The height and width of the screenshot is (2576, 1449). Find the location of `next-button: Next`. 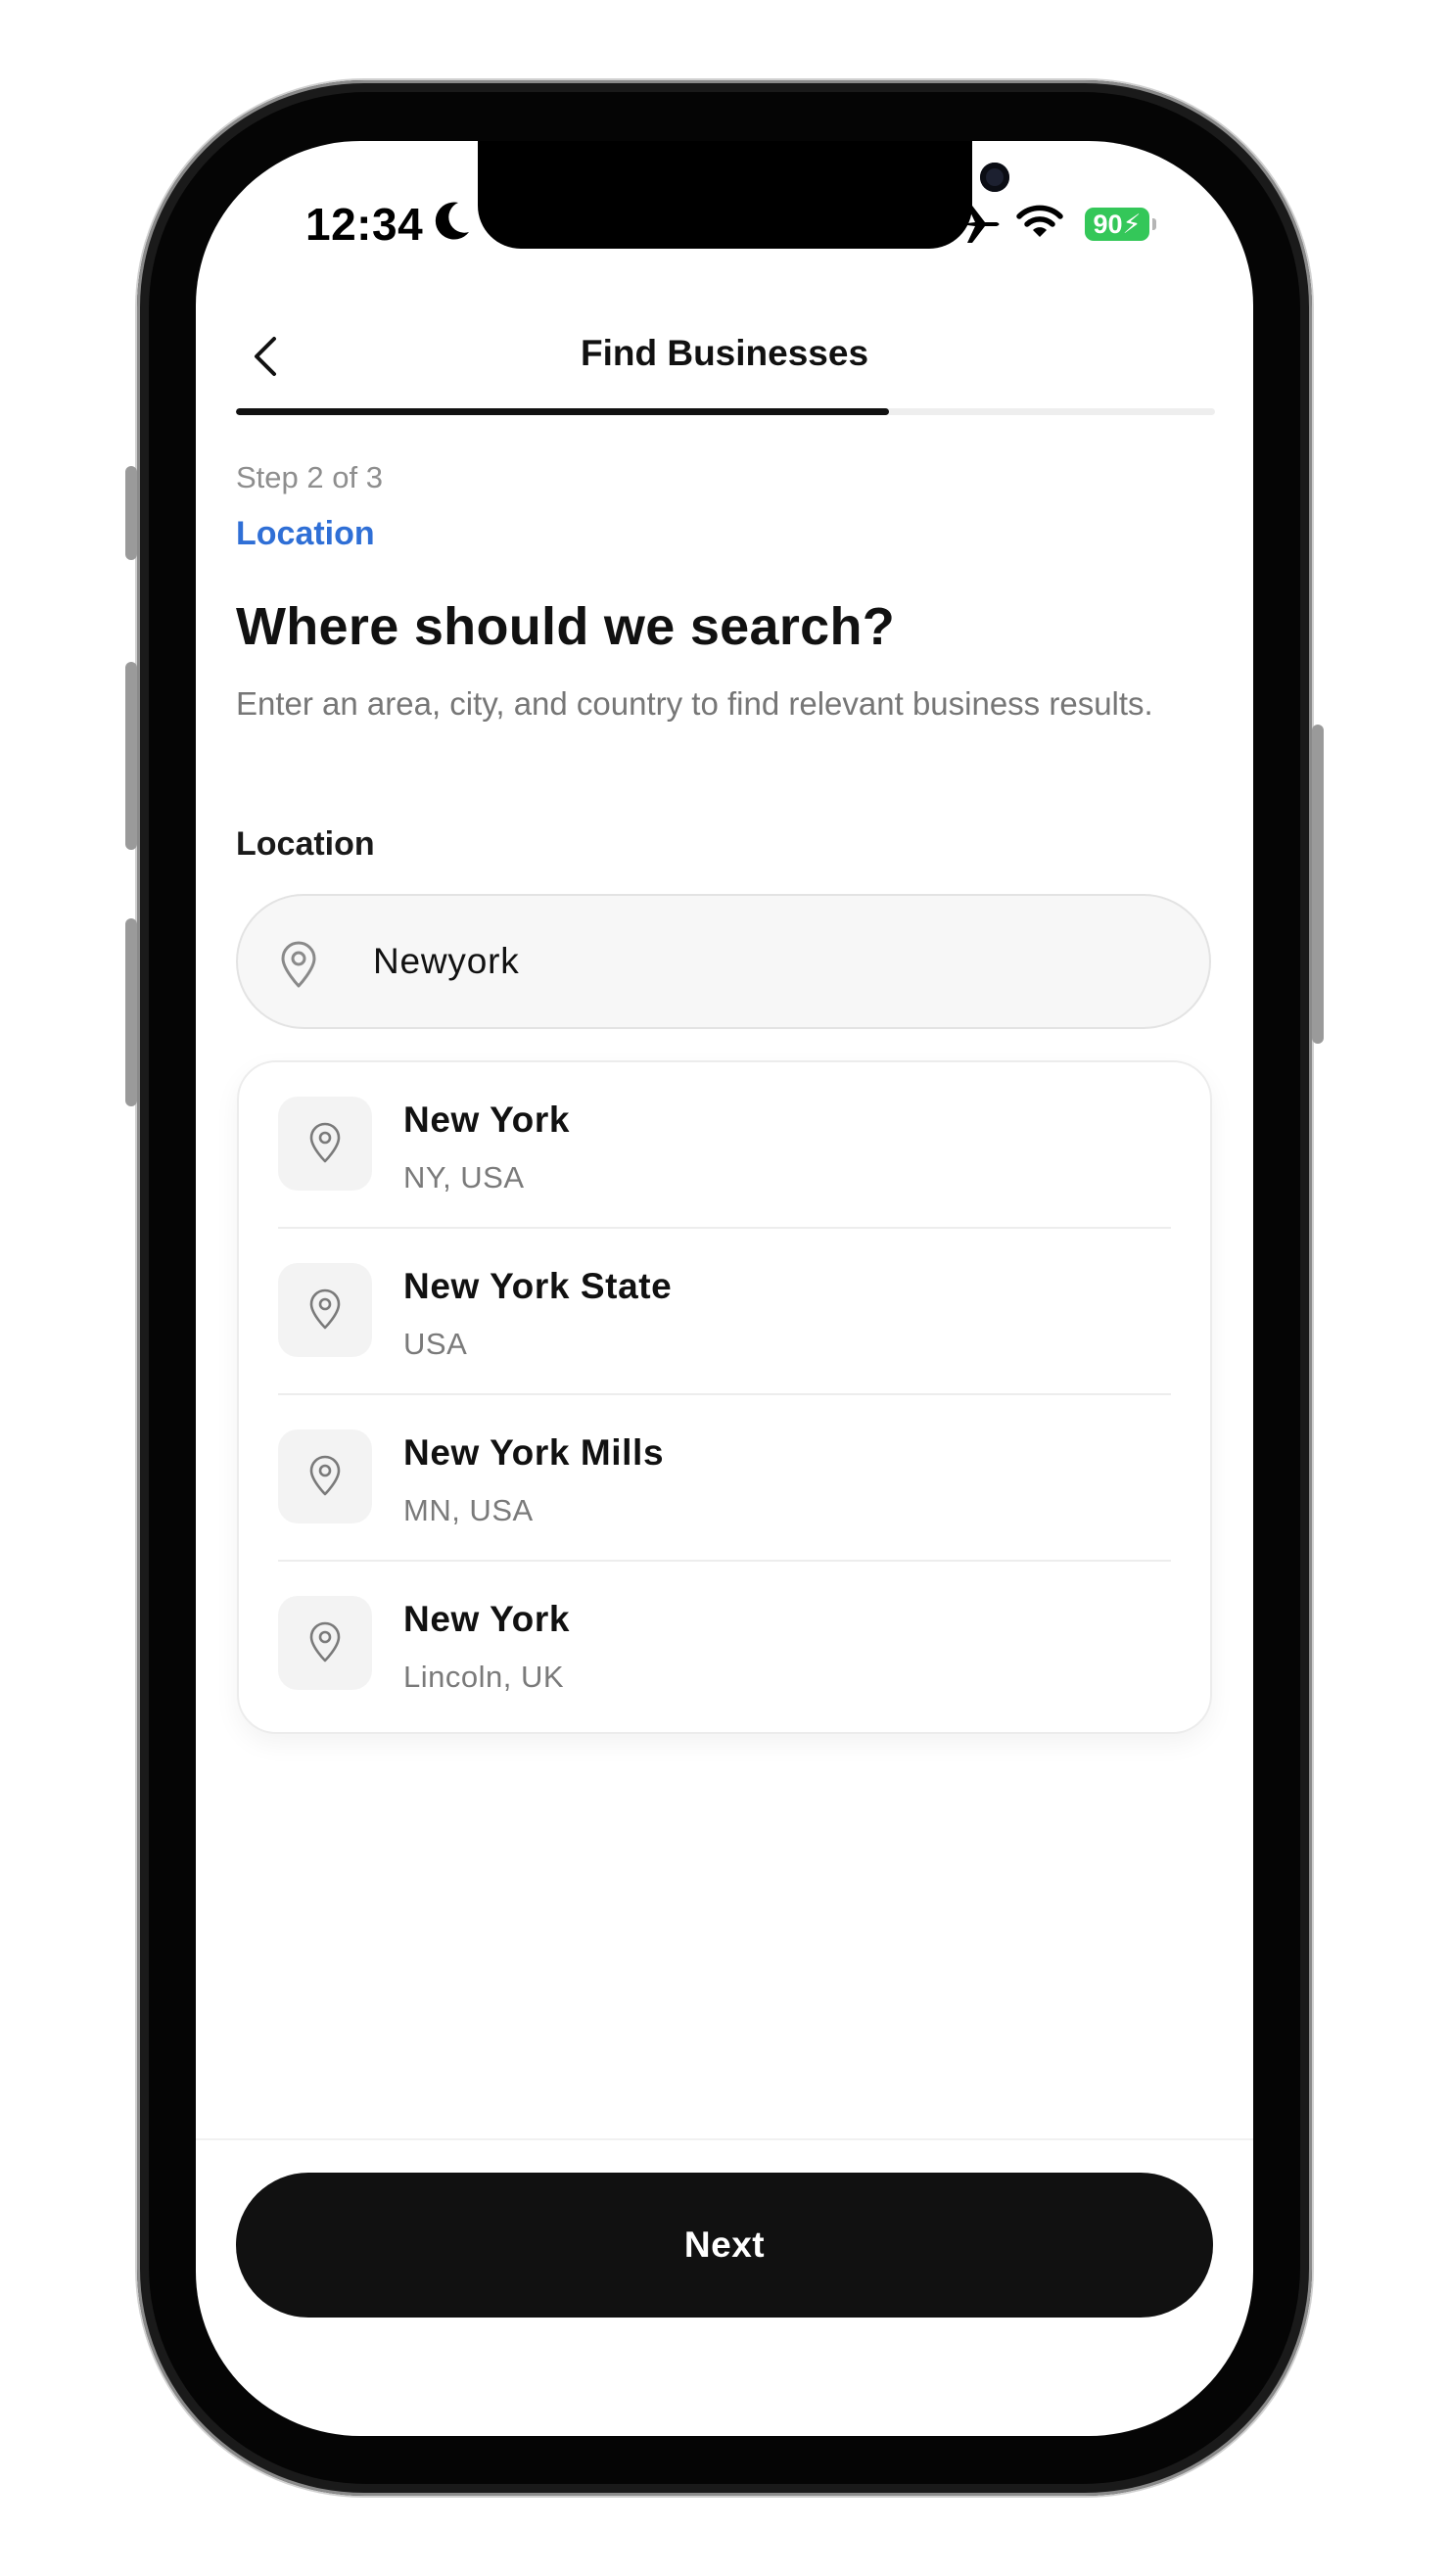

next-button: Next is located at coordinates (724, 2245).